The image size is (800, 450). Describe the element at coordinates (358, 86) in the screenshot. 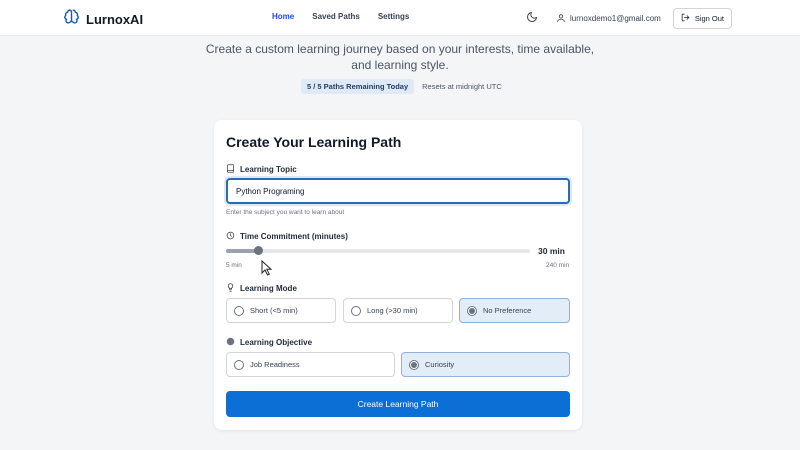

I see `quota-badge: 5 / 5 Paths Remaining Today` at that location.